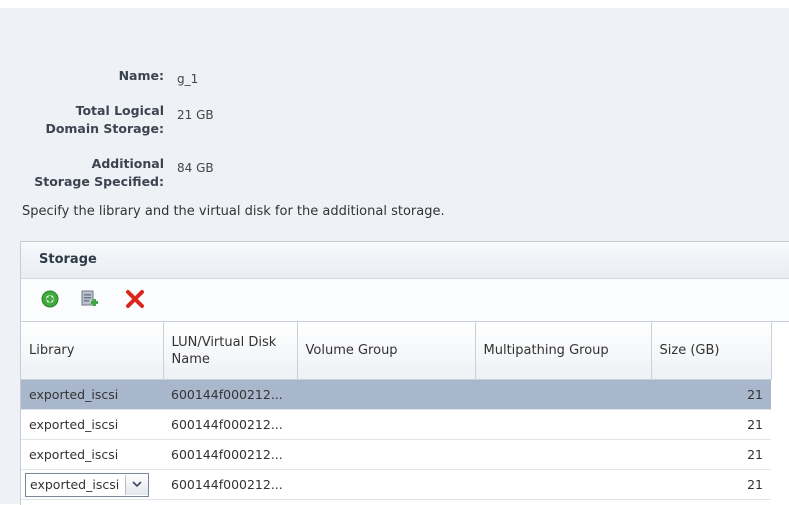 The width and height of the screenshot is (789, 505). I want to click on additional-storage-label: Additional Storage Specified:, so click(99, 172).